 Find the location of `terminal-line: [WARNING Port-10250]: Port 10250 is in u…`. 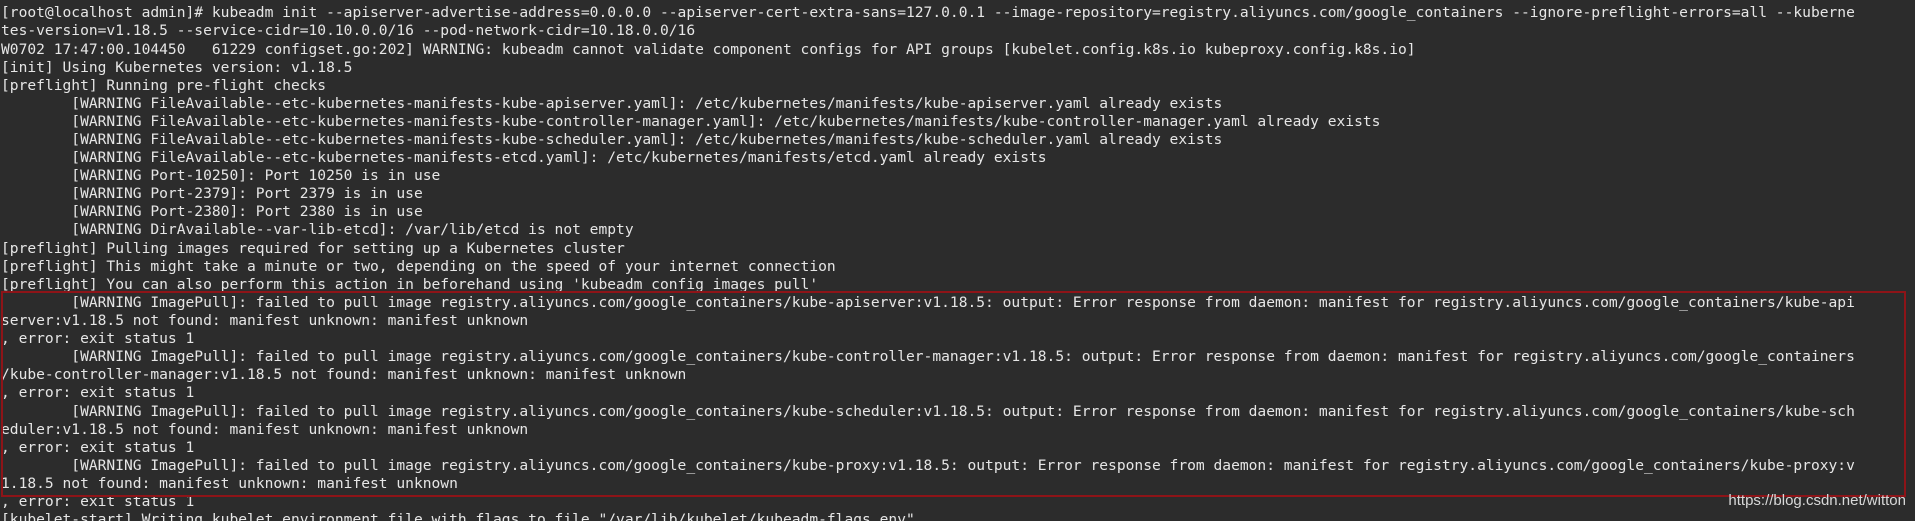

terminal-line: [WARNING Port-10250]: Port 10250 is in u… is located at coordinates (221, 175).